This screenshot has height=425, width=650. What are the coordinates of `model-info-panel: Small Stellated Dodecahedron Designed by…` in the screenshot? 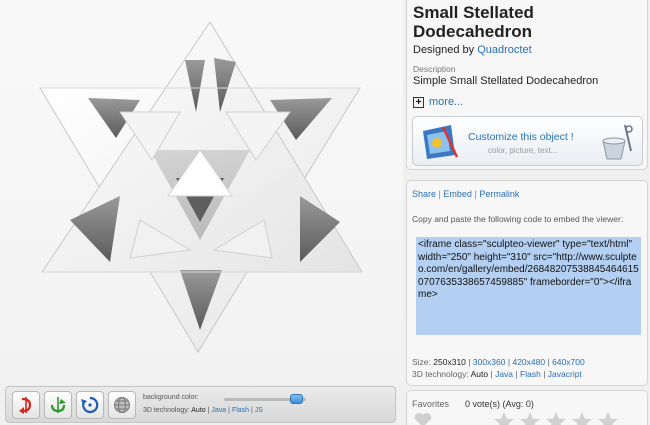 It's located at (527, 85).